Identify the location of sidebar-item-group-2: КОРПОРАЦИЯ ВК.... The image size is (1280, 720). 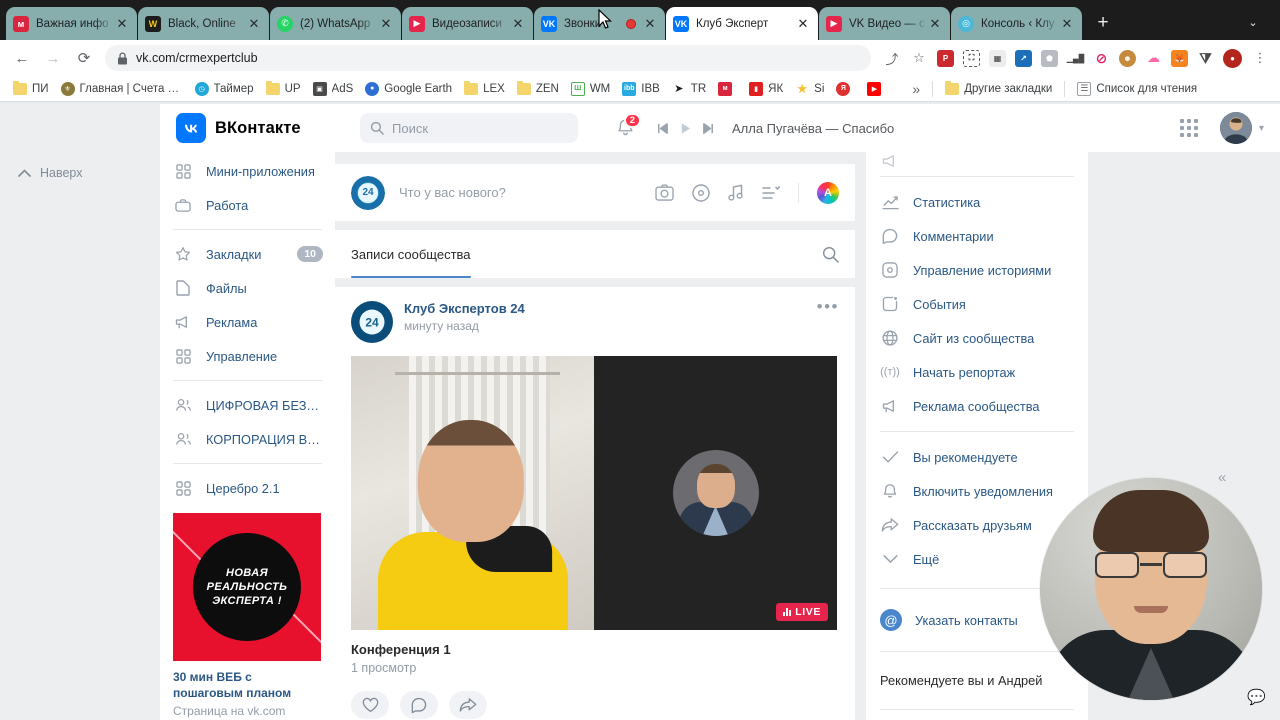
(247, 439).